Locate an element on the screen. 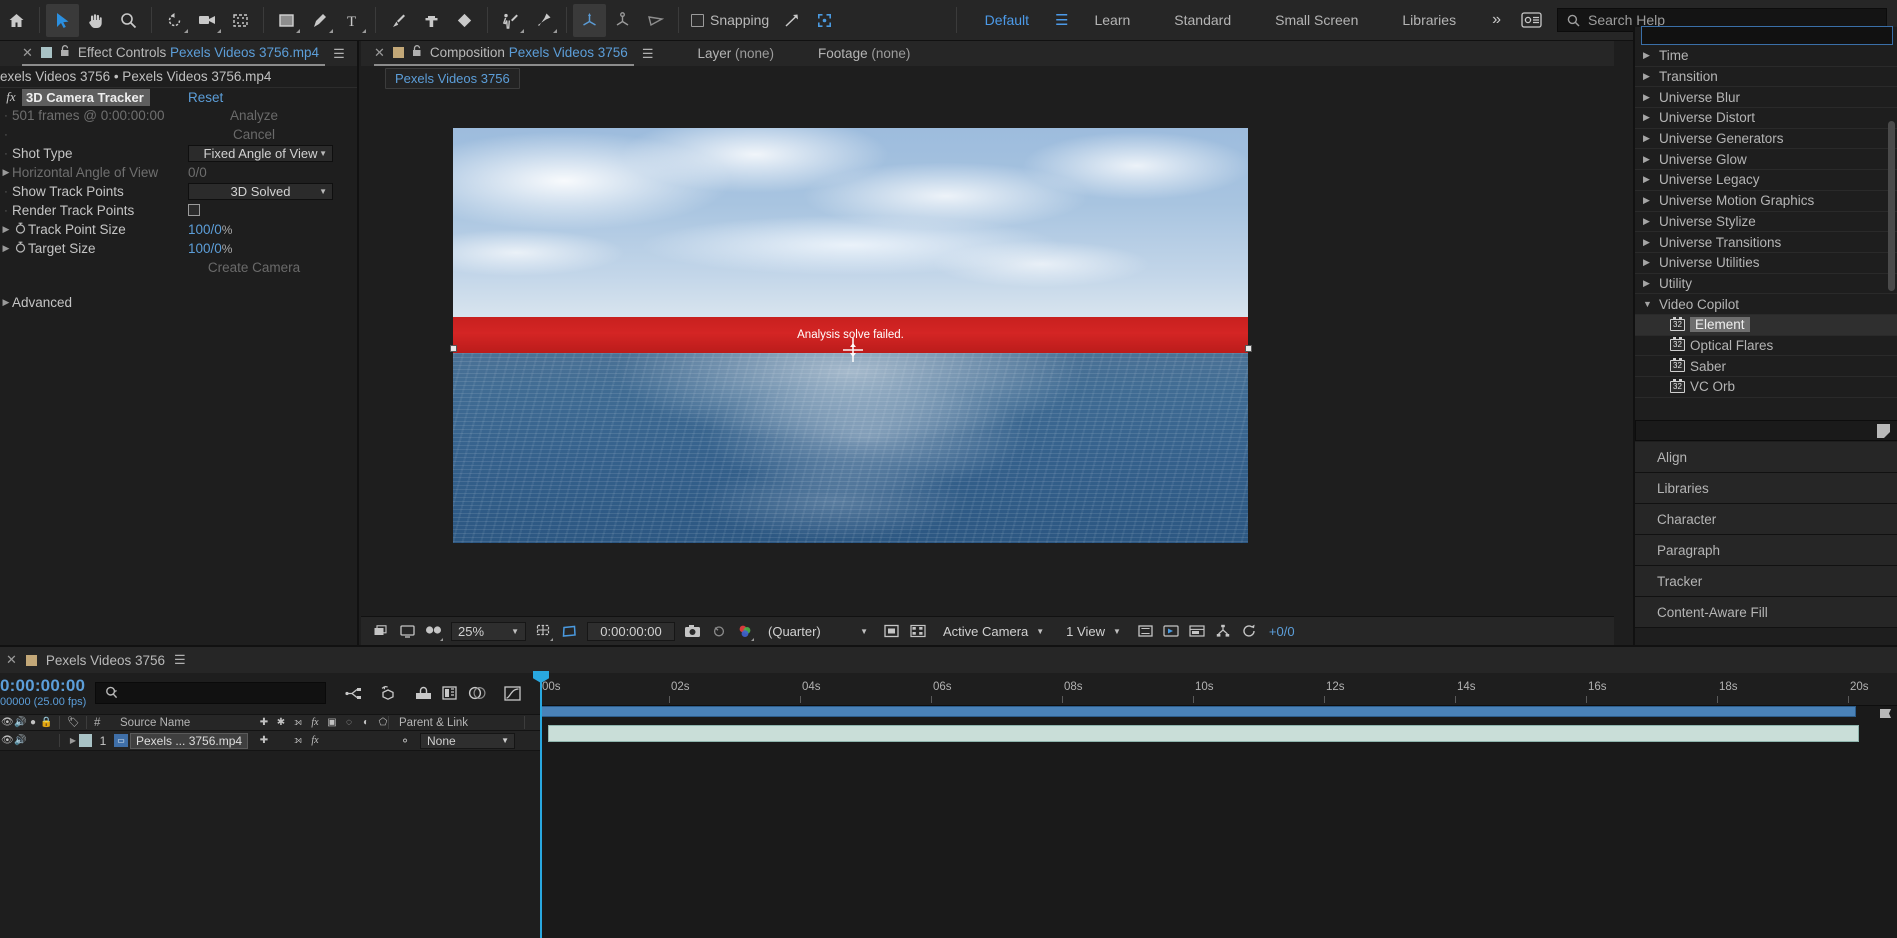 The height and width of the screenshot is (938, 1897). effects-search-input is located at coordinates (1767, 35).